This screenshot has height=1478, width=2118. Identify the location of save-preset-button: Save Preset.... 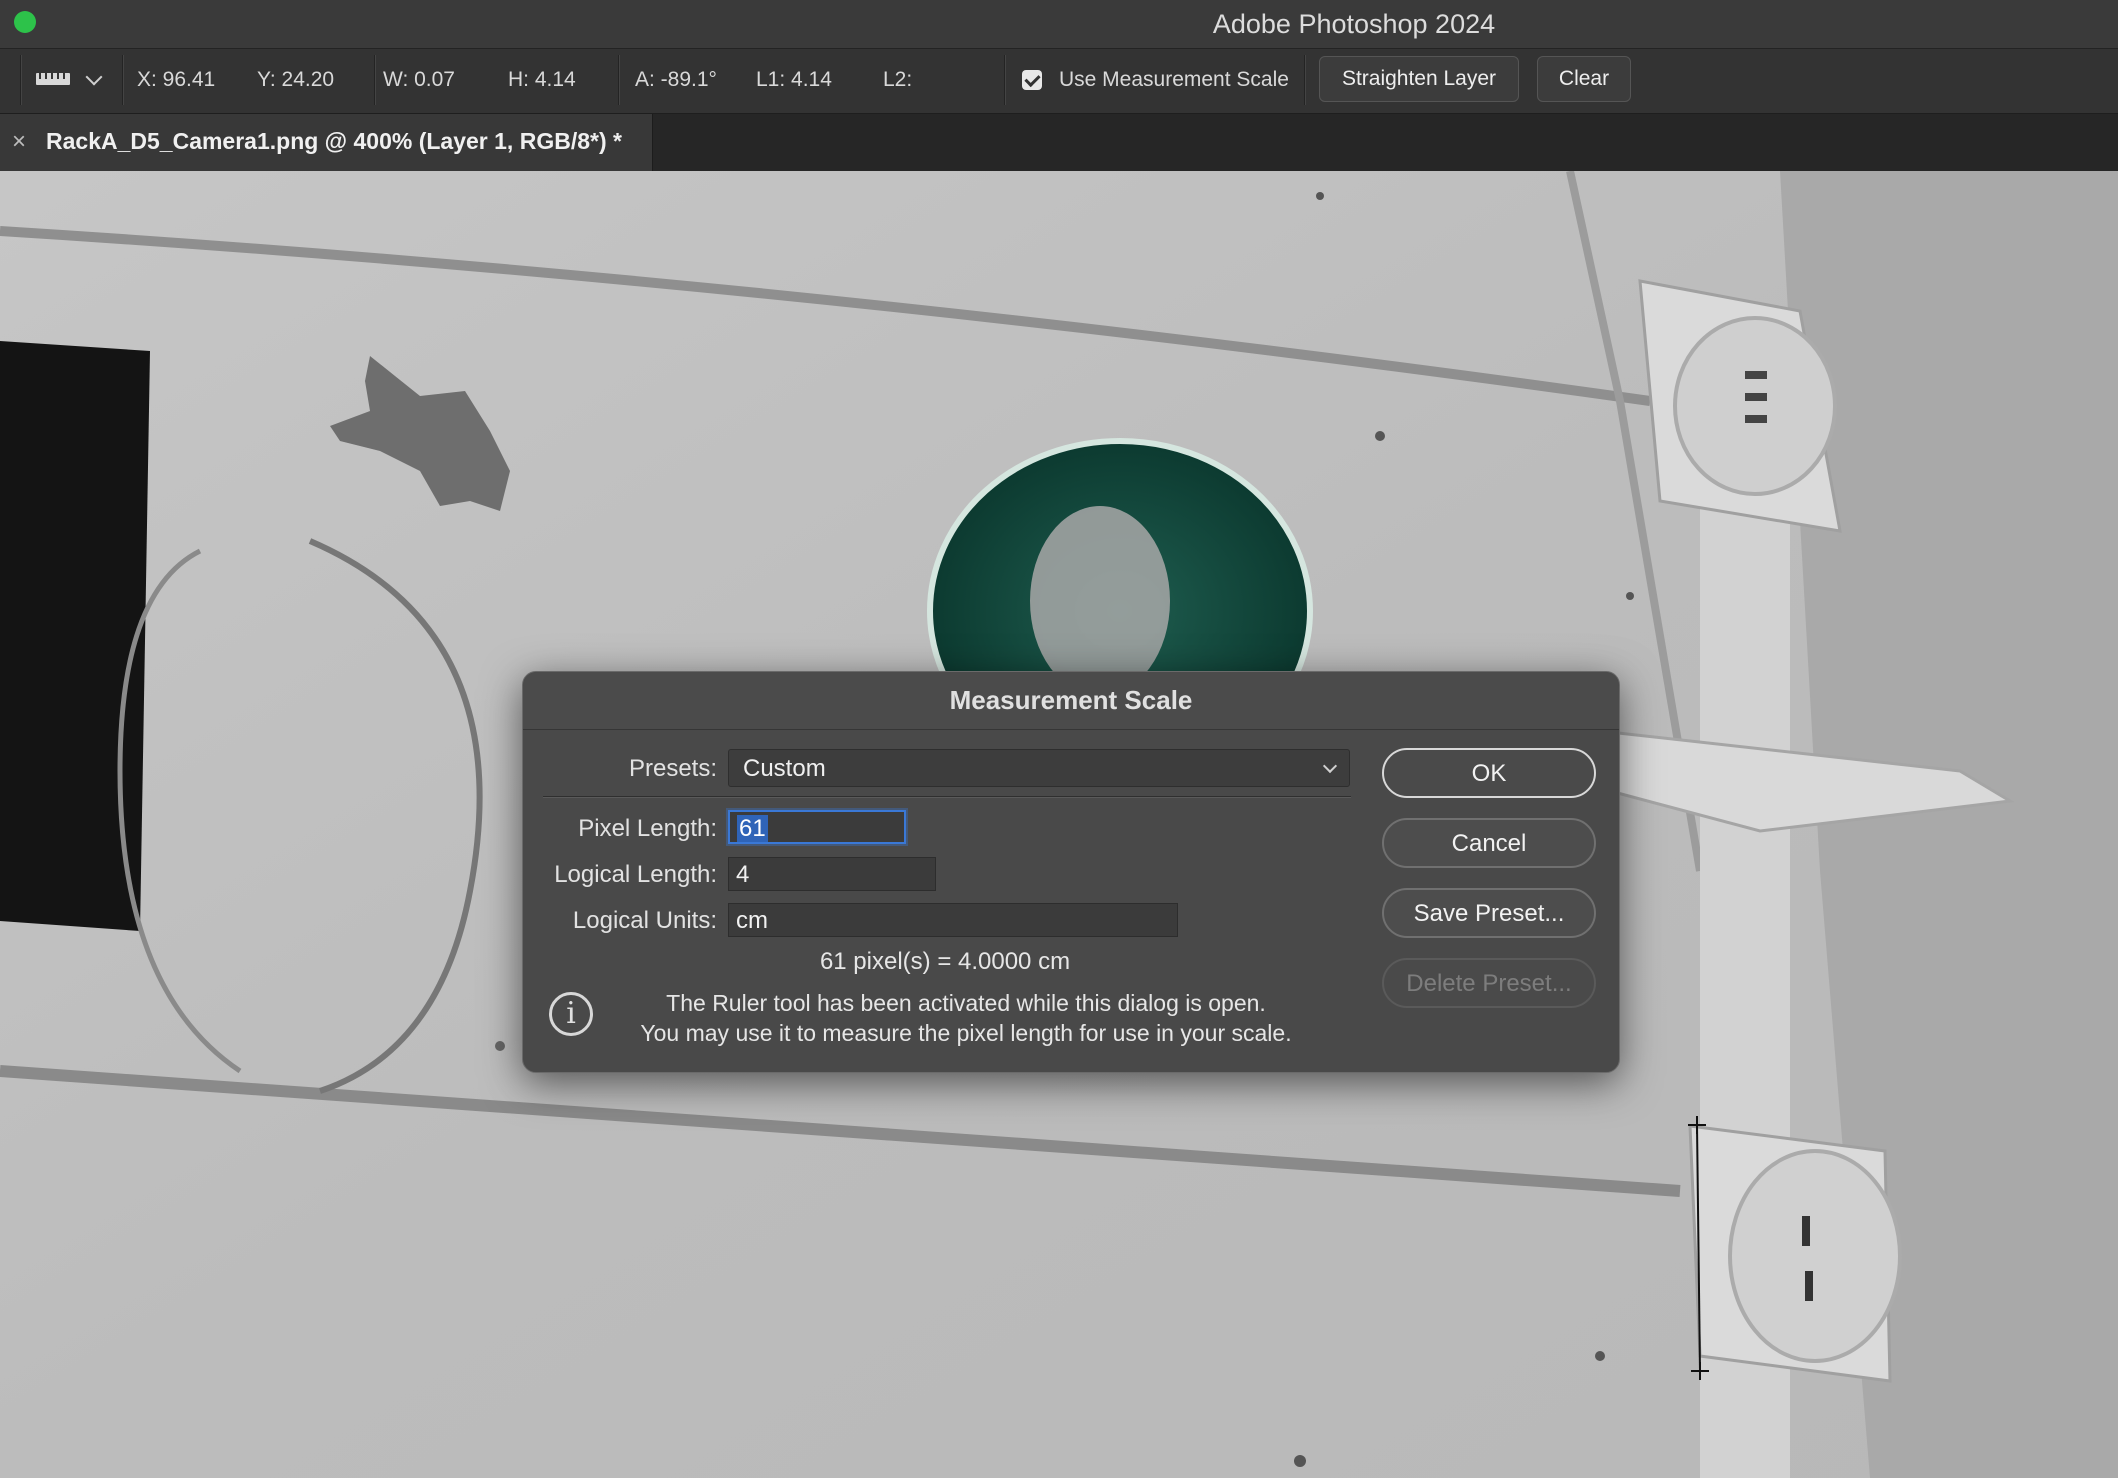
(1489, 913).